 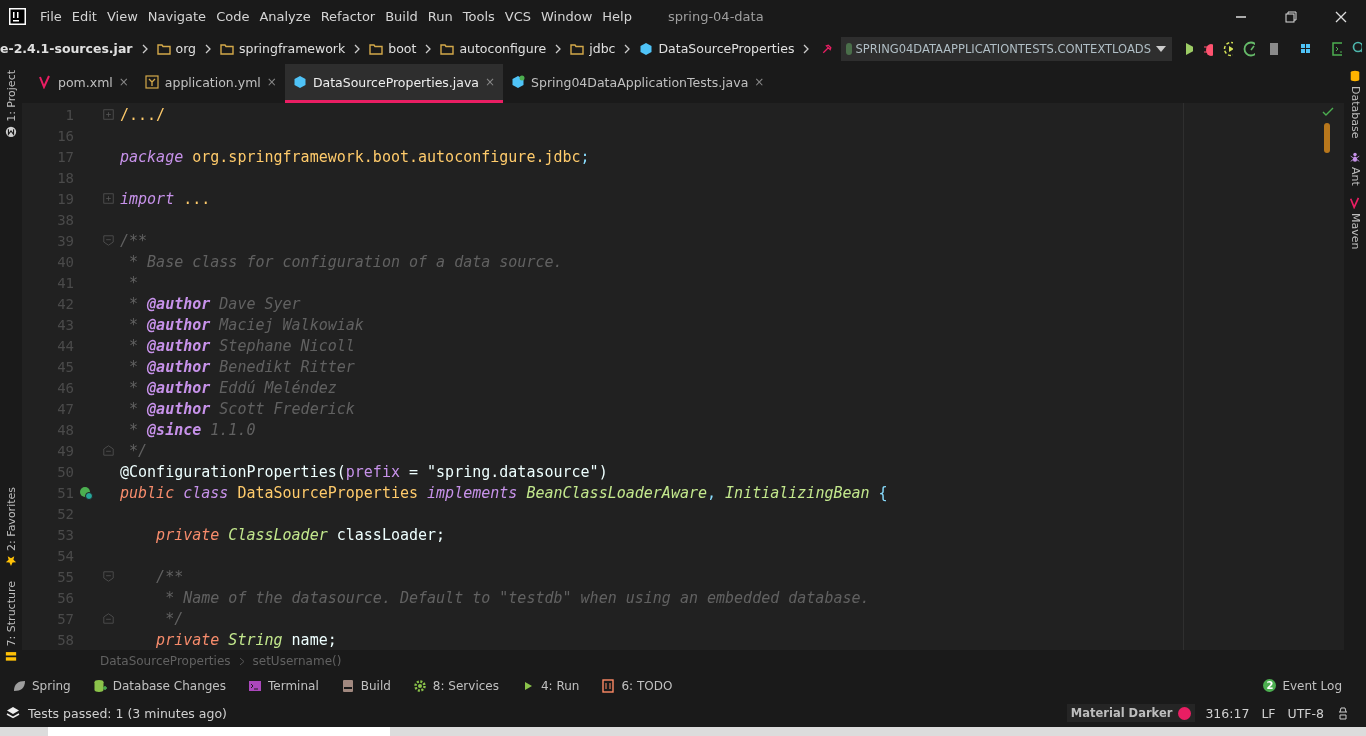 What do you see at coordinates (1355, 223) in the screenshot?
I see `tool-window-tab: Maven` at bounding box center [1355, 223].